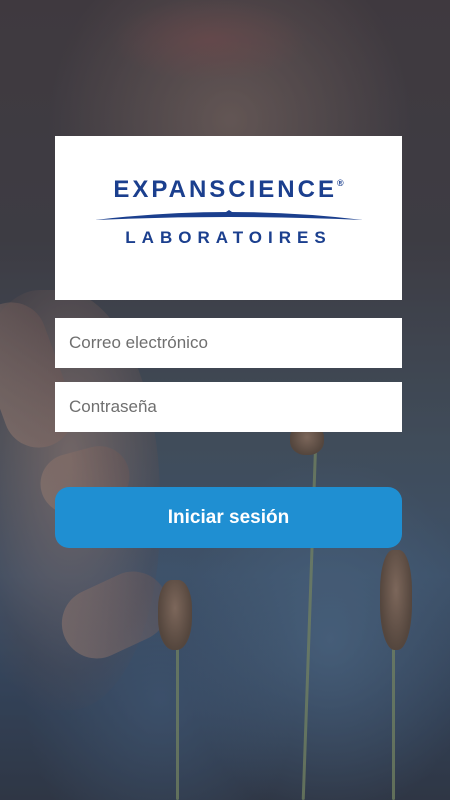 The height and width of the screenshot is (800, 450). Describe the element at coordinates (228, 343) in the screenshot. I see `email-field` at that location.